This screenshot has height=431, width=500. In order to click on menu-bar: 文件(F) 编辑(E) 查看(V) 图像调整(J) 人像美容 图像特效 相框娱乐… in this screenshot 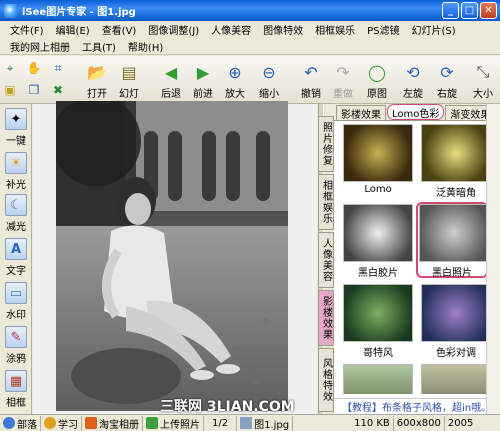, I will do `click(250, 38)`.